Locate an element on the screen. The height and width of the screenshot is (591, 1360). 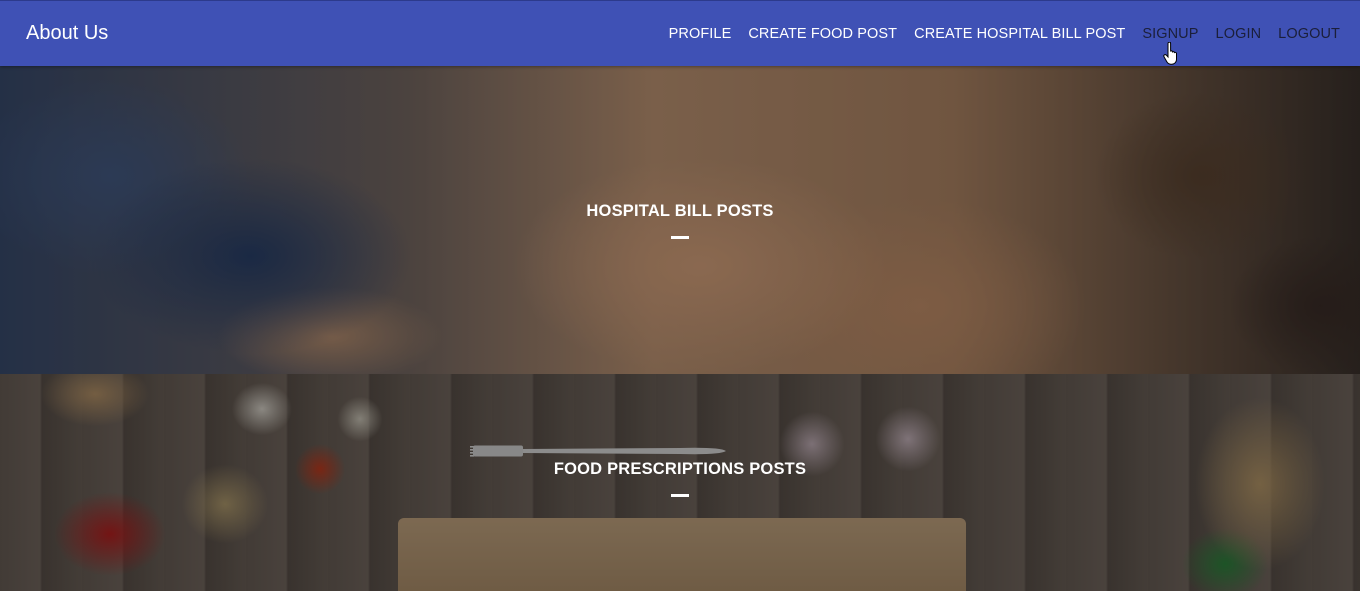
nav-link-create-food-post: CREATE FOOD POST is located at coordinates (822, 34).